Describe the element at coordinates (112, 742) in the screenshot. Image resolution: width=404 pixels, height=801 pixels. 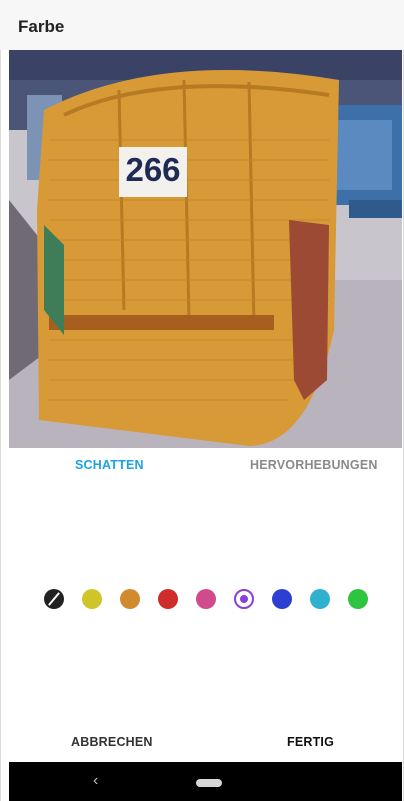
I see `cancel-button: ABBRECHEN` at that location.